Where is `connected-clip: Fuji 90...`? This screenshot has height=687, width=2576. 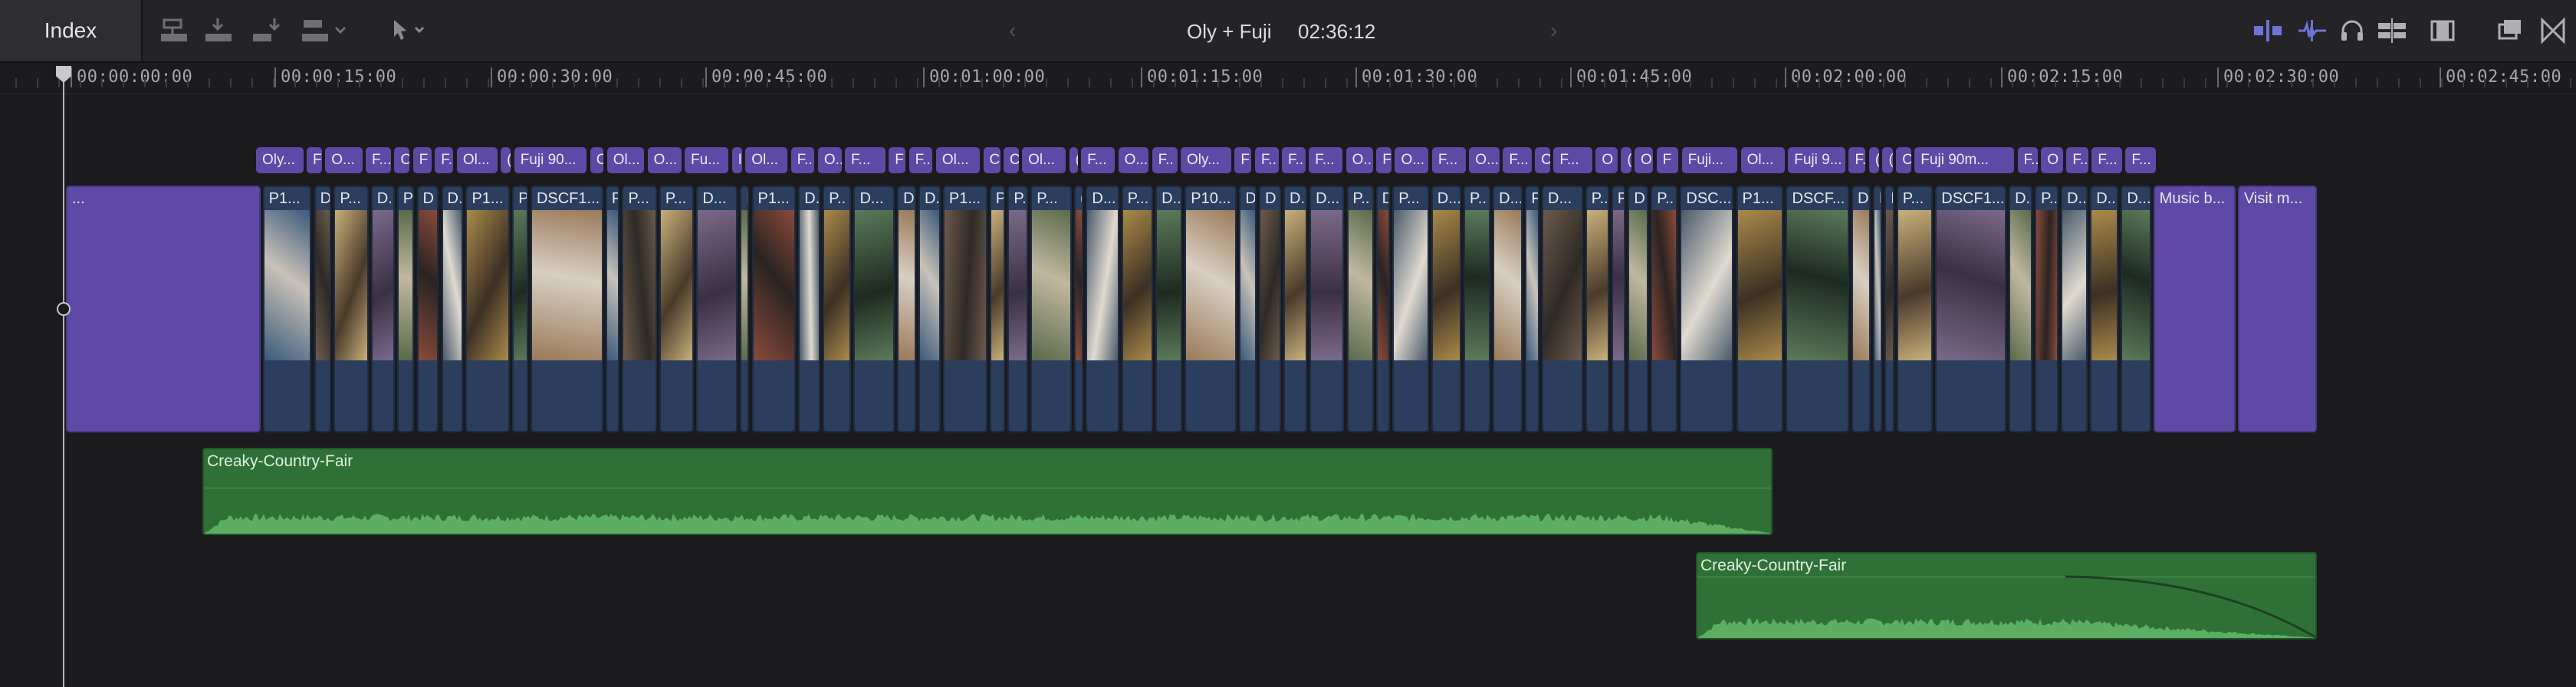 connected-clip: Fuji 90... is located at coordinates (551, 160).